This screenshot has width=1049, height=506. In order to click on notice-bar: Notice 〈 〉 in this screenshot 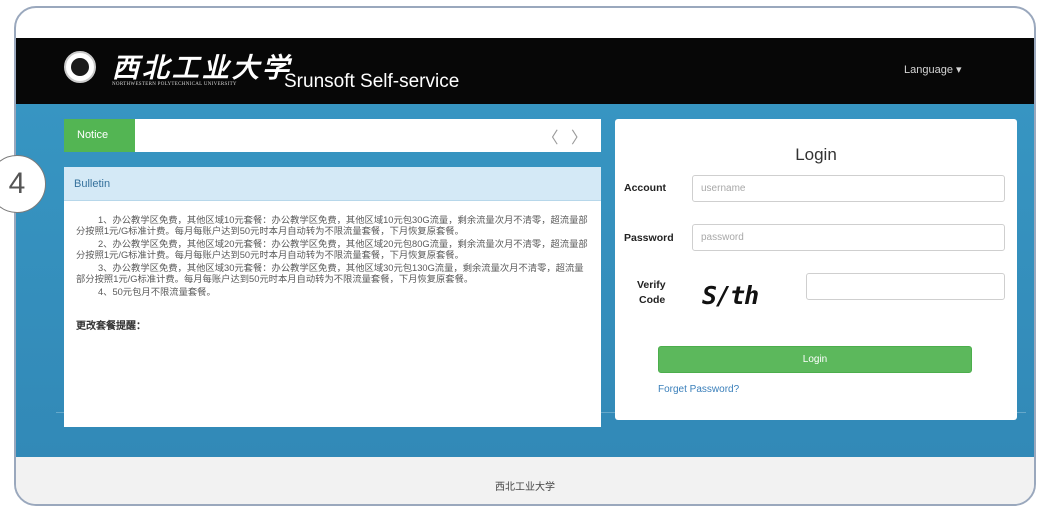, I will do `click(332, 135)`.